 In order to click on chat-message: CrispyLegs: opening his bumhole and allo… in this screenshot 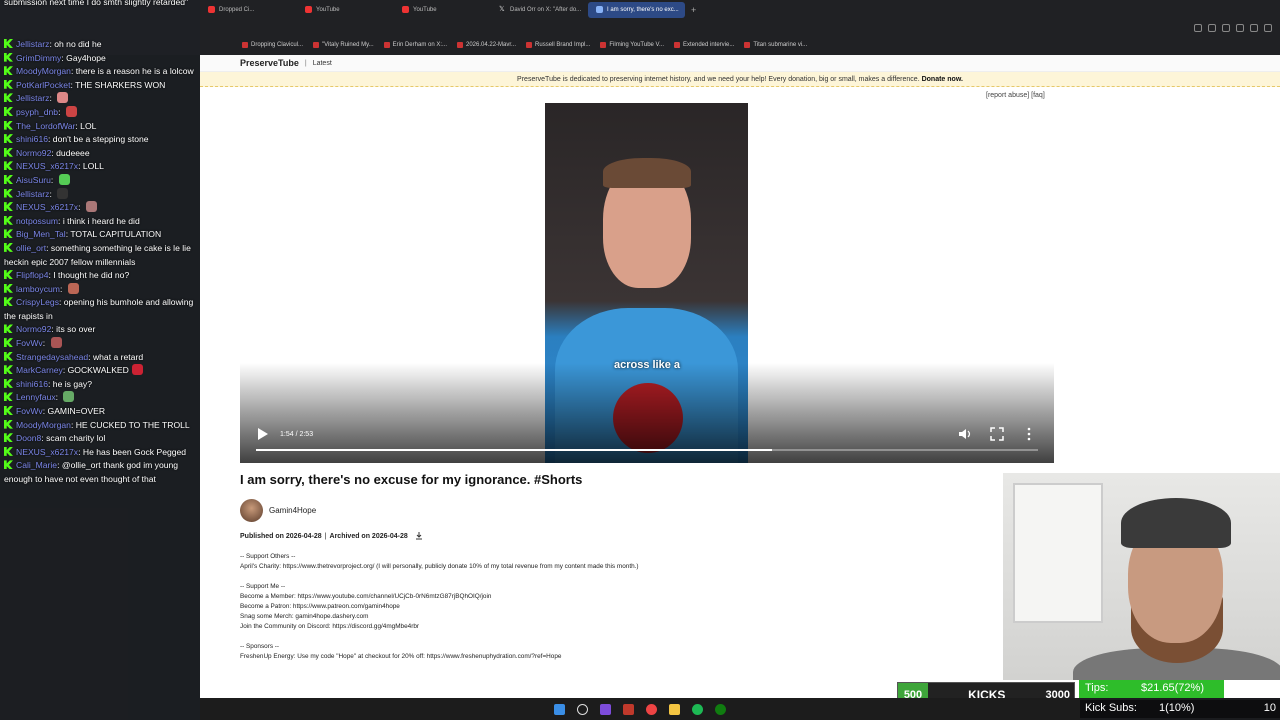, I will do `click(100, 309)`.